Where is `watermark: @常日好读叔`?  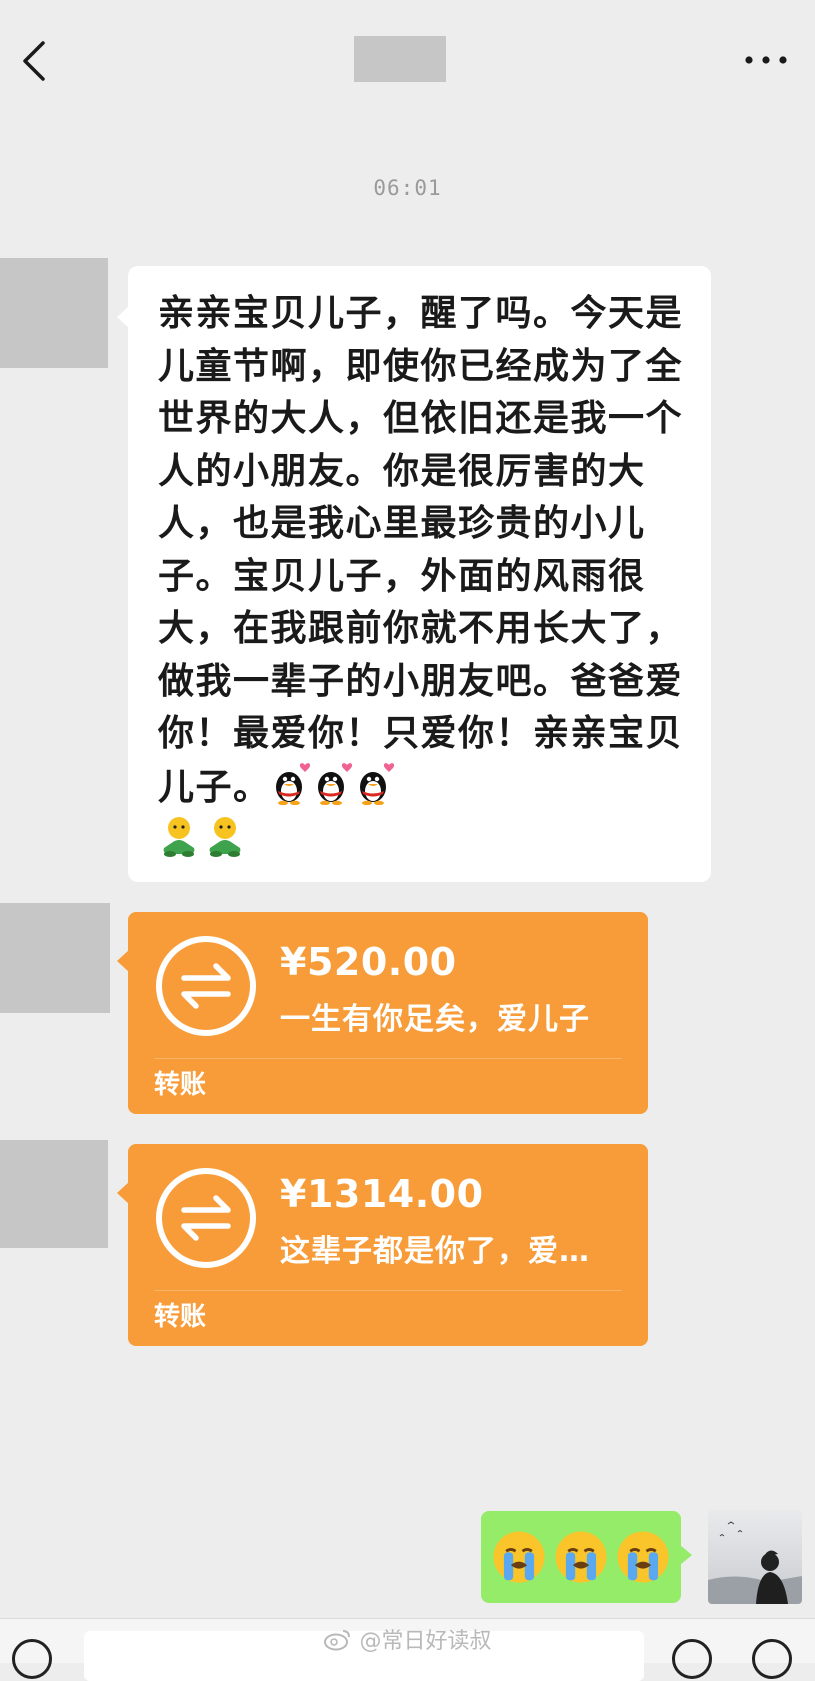
watermark: @常日好读叔 is located at coordinates (407, 1639).